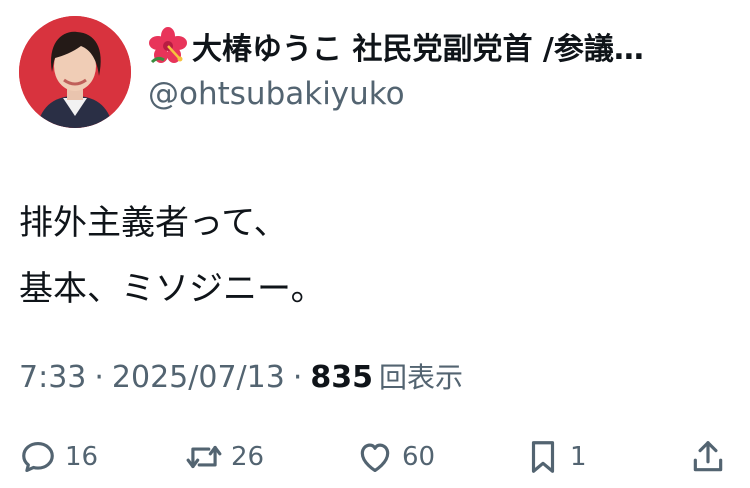 Image resolution: width=750 pixels, height=488 pixels. Describe the element at coordinates (172, 256) in the screenshot. I see `post-text: 排外主義者って、 基本、ミソジニー。` at that location.